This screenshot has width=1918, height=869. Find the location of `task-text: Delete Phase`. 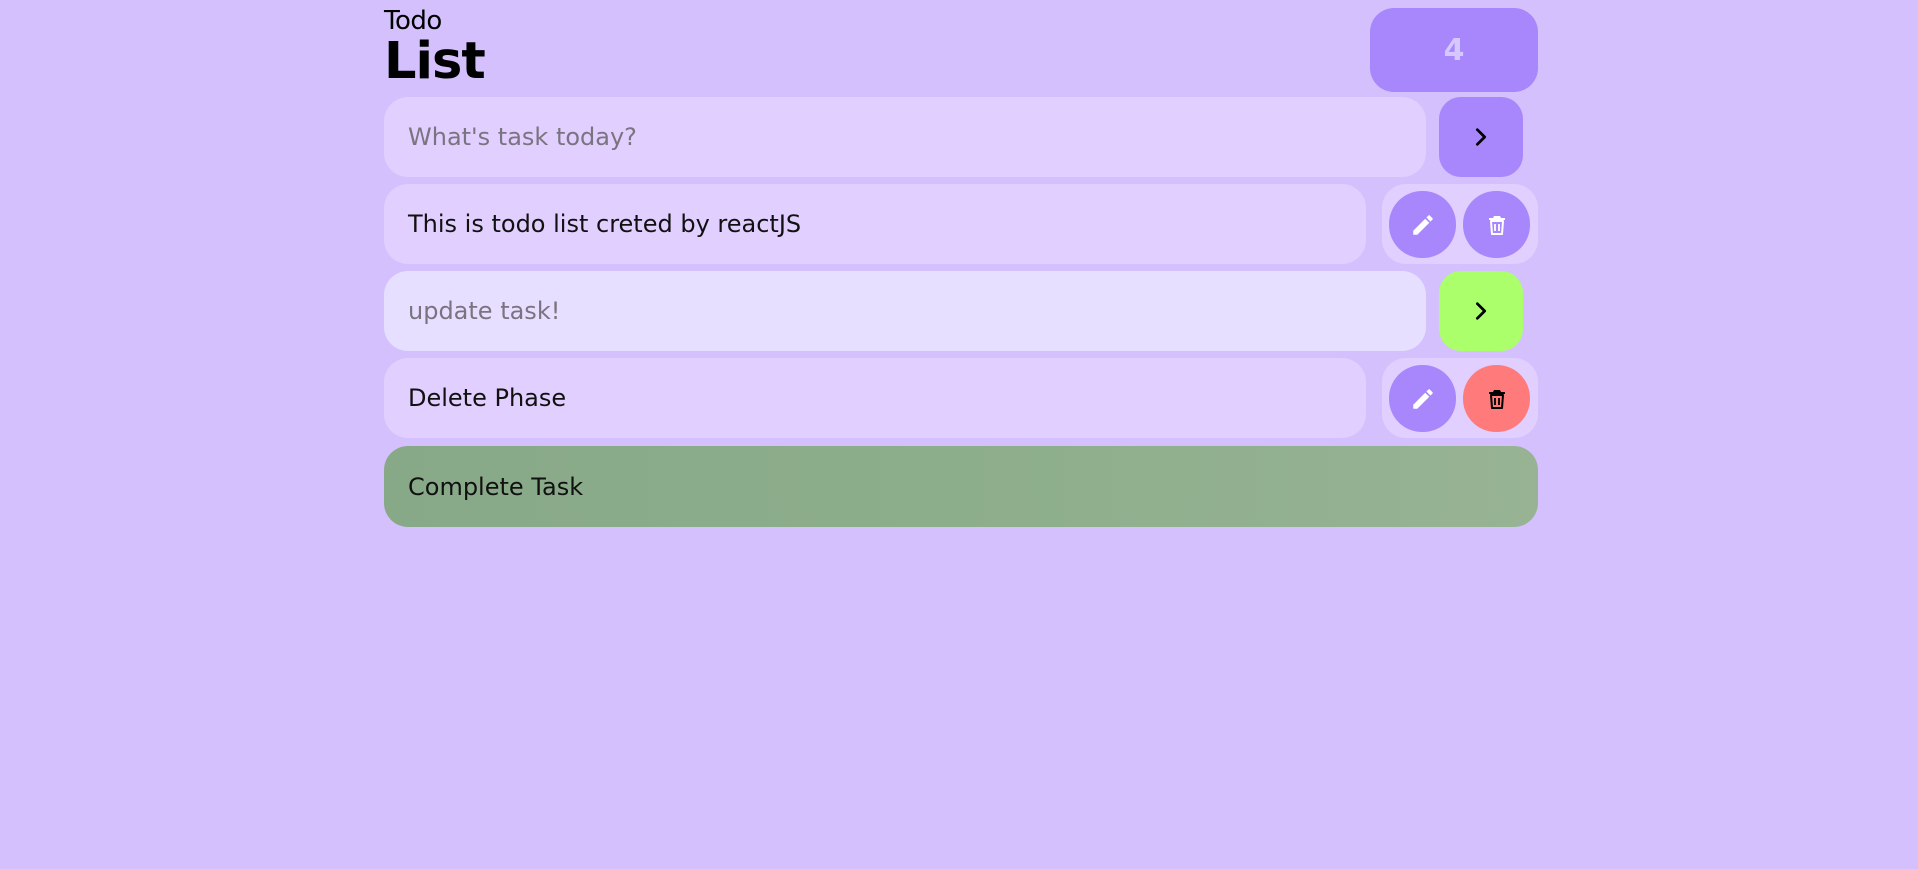

task-text: Delete Phase is located at coordinates (875, 398).